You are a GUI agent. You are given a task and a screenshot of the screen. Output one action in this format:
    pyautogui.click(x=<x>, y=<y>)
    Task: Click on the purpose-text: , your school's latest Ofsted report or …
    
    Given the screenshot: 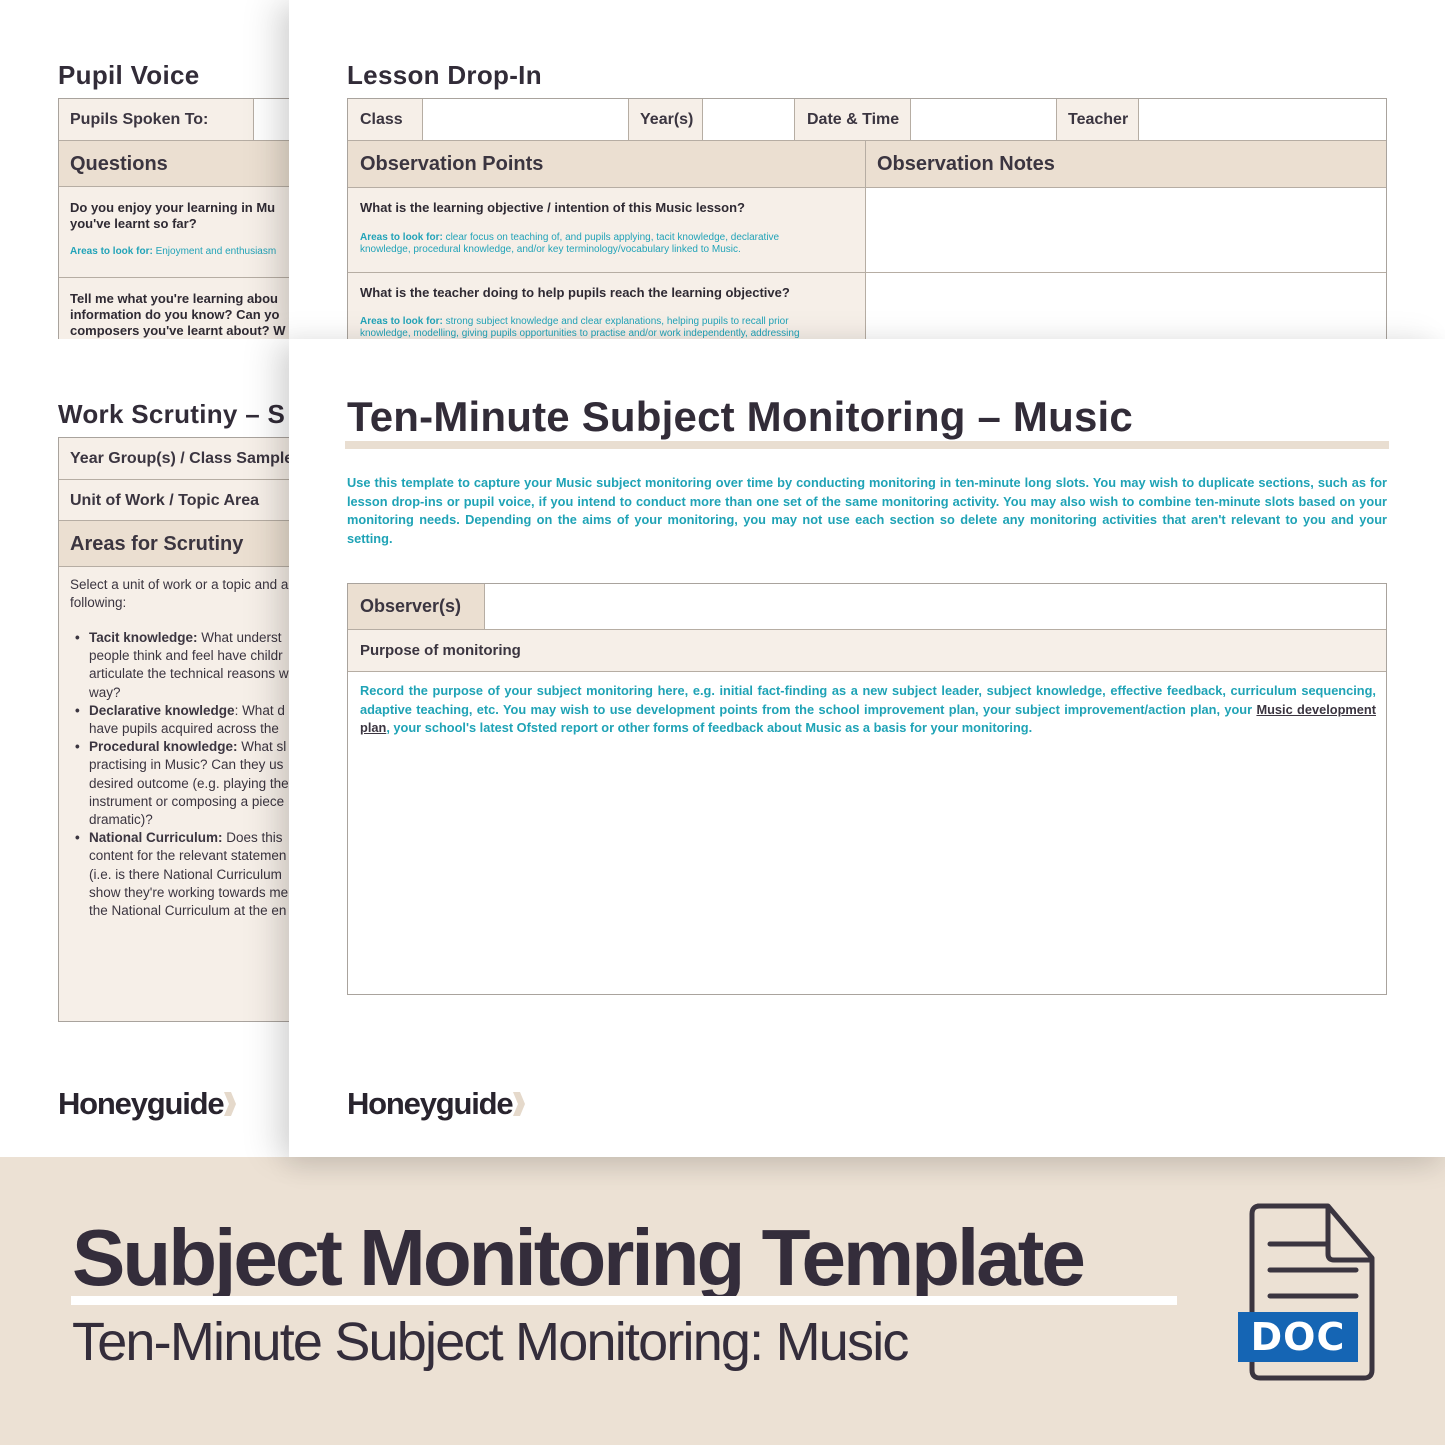 What is the action you would take?
    pyautogui.click(x=709, y=727)
    